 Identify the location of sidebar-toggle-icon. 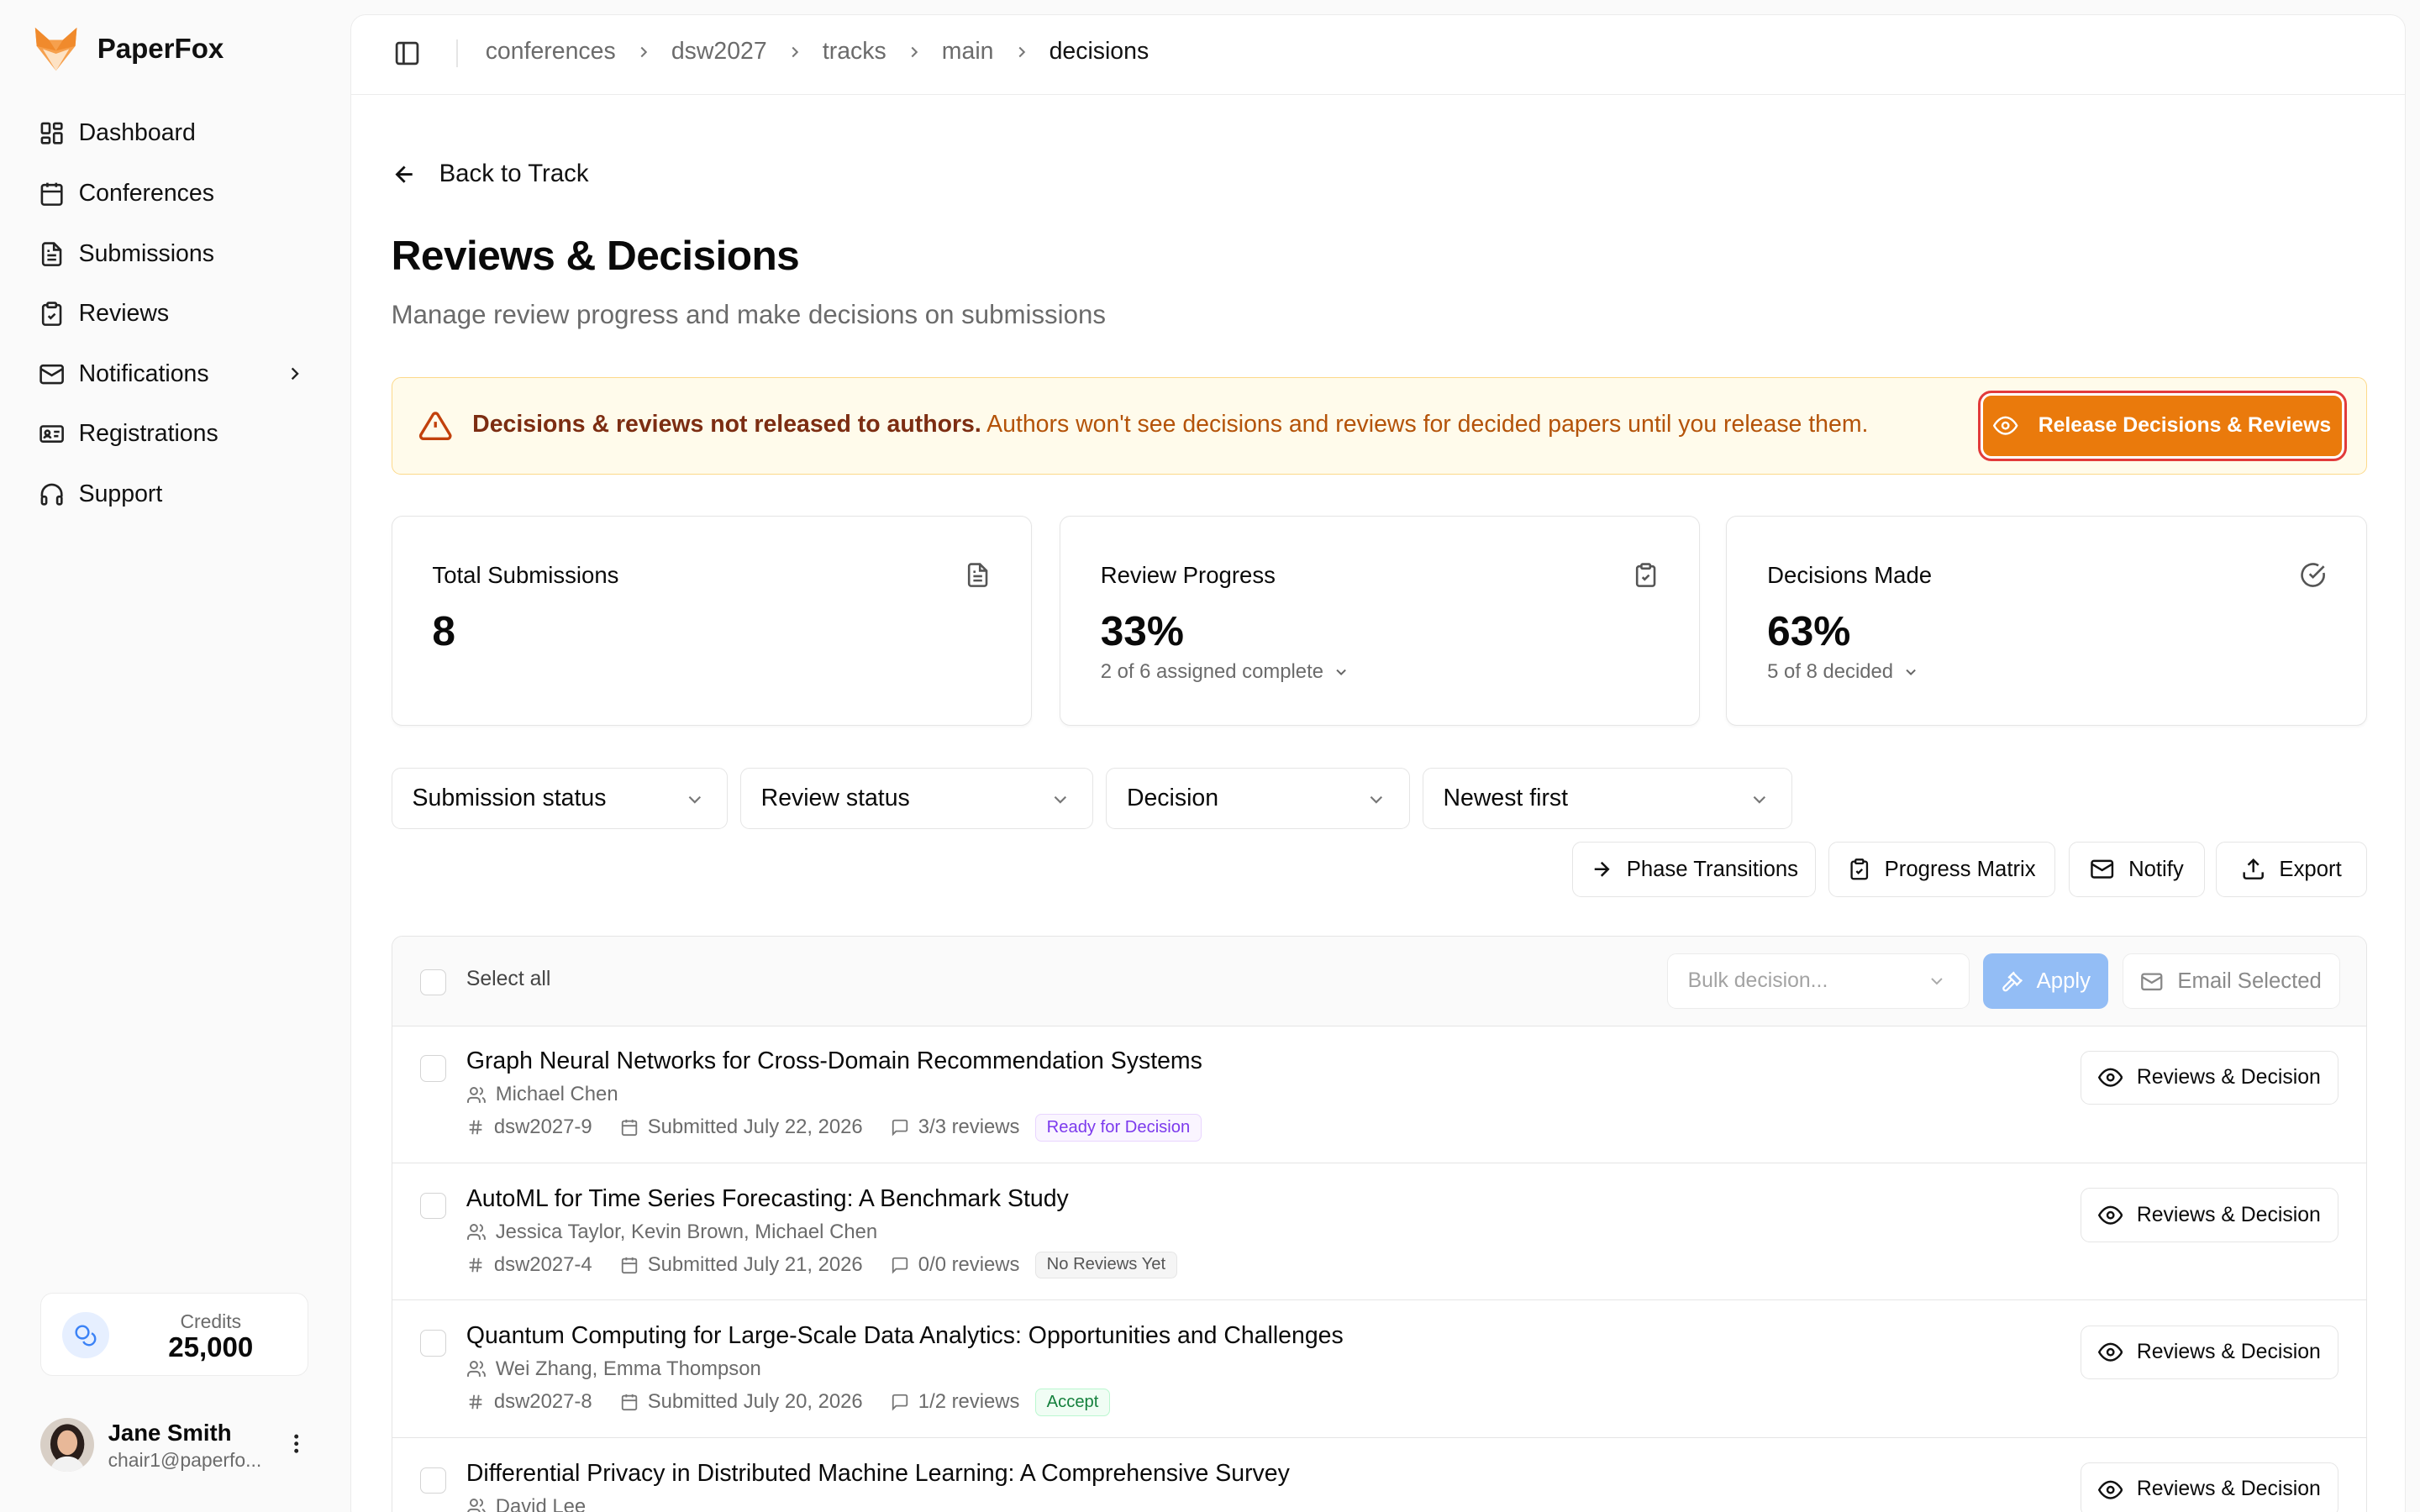
(407, 53).